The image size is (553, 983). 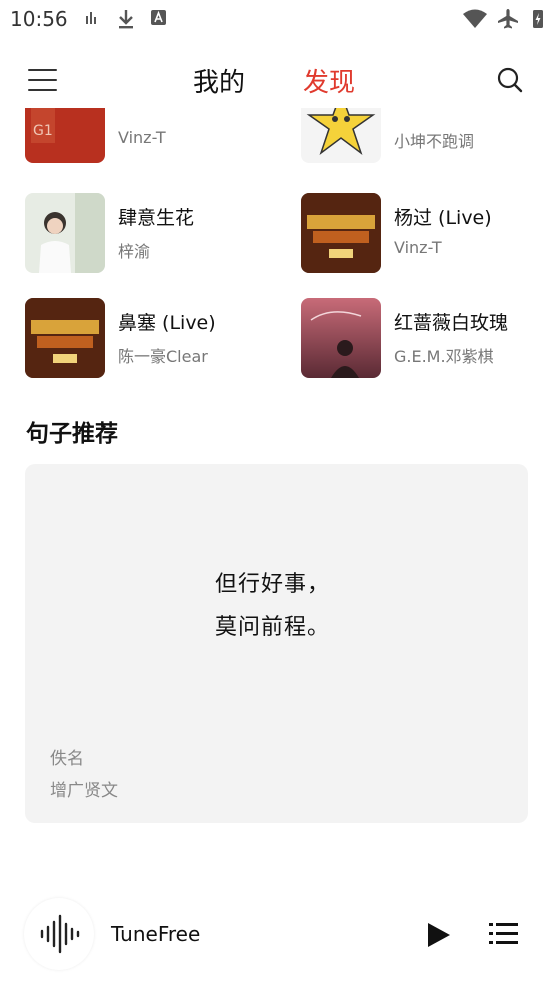 What do you see at coordinates (84, 791) in the screenshot?
I see `quote-source: 增广贤文` at bounding box center [84, 791].